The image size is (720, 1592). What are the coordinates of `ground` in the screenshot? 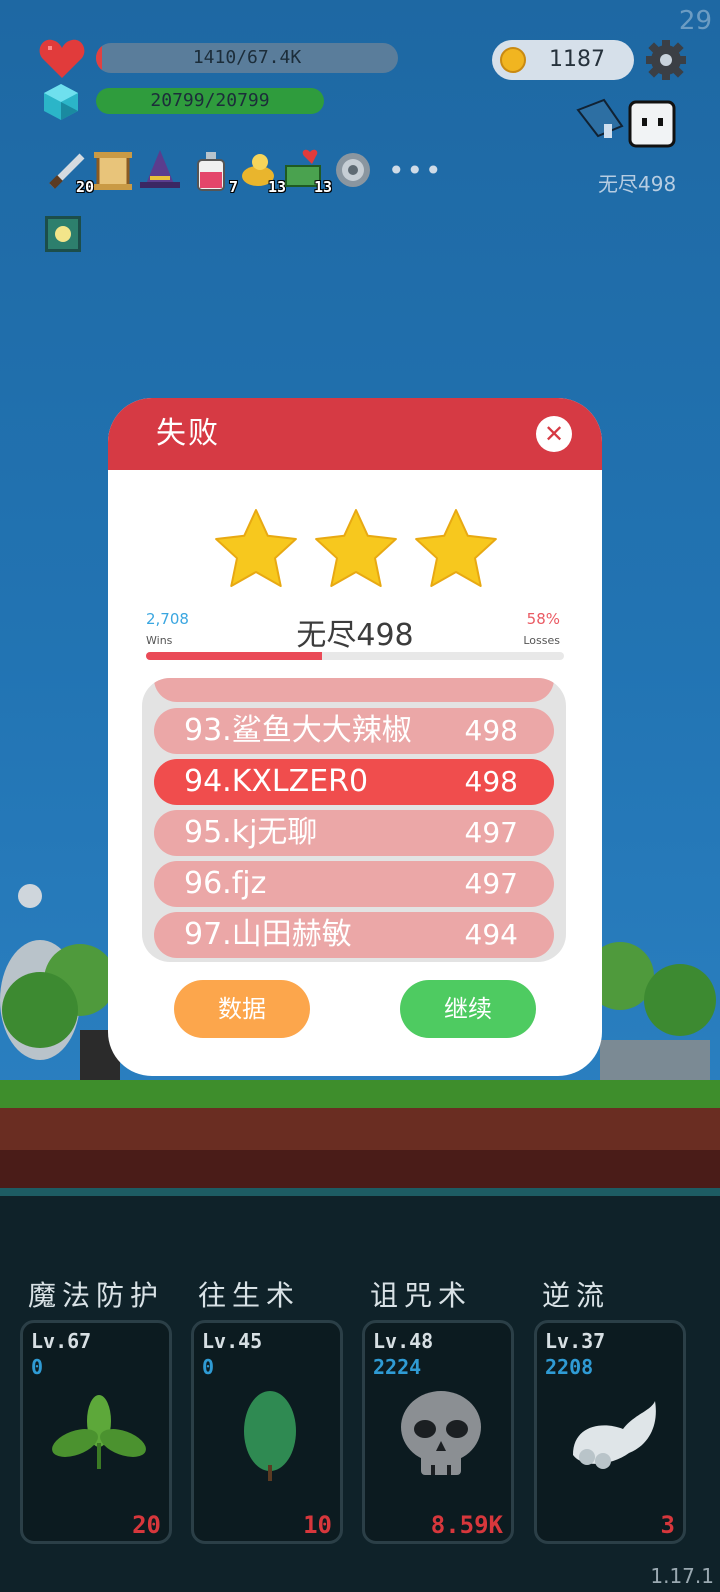 It's located at (360, 1135).